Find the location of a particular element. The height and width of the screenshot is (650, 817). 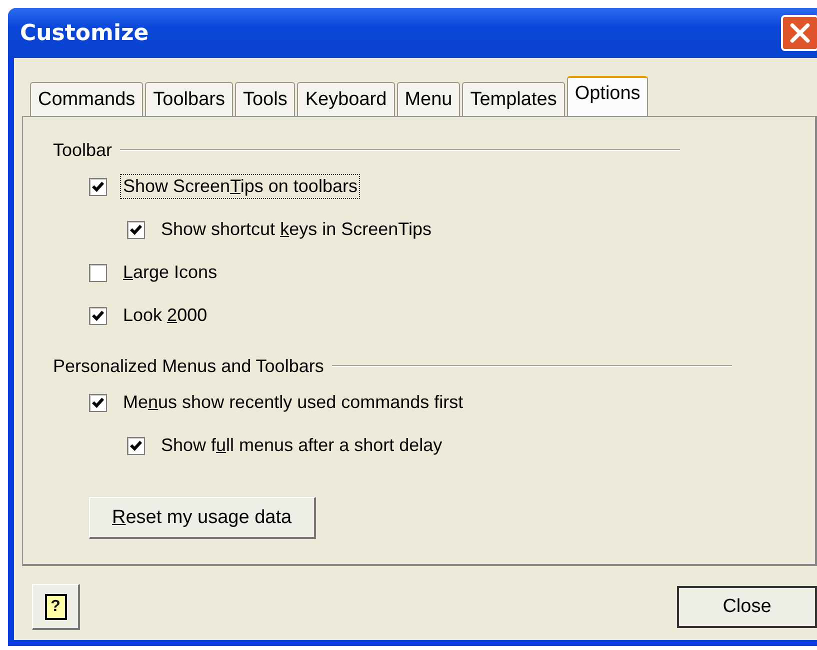

tab: Toolbars is located at coordinates (189, 99).